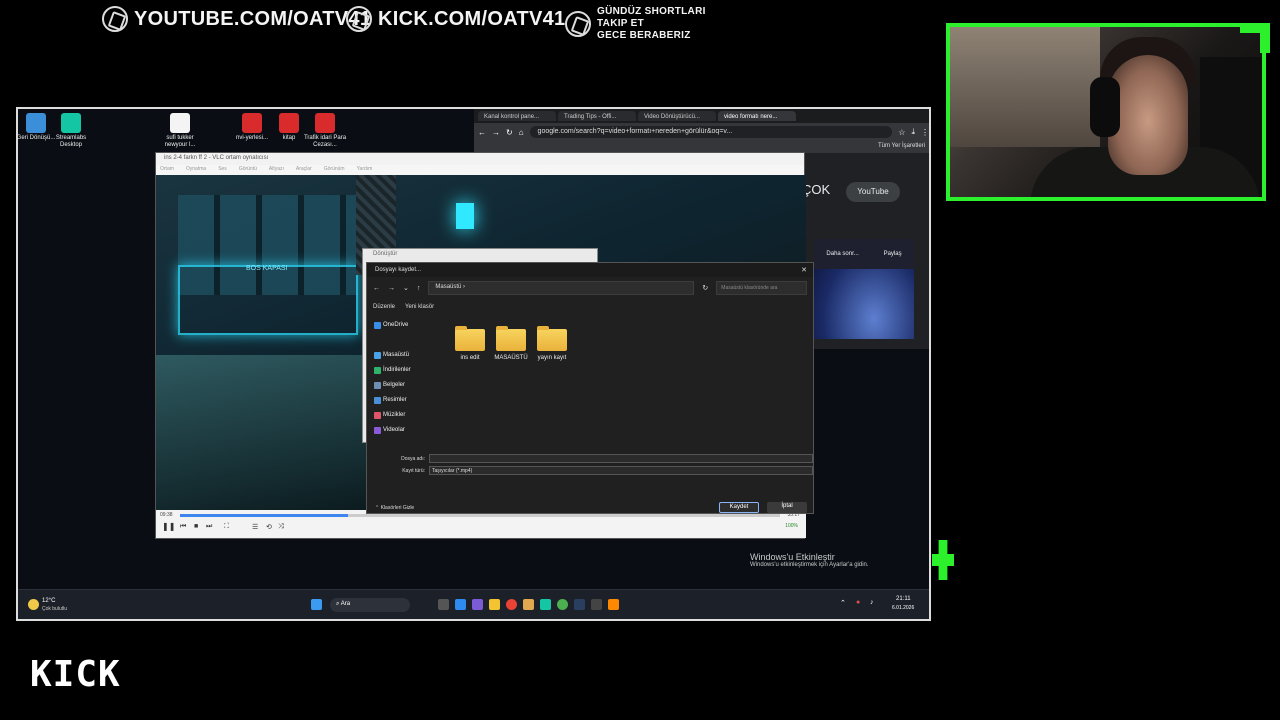  Describe the element at coordinates (481, 524) in the screenshot. I see `vlc-controls: 09:38 35:17 ❚❚ ⏮ ■ ⏭ ⛶ ☰ ⟲ ⤨ 100%` at that location.